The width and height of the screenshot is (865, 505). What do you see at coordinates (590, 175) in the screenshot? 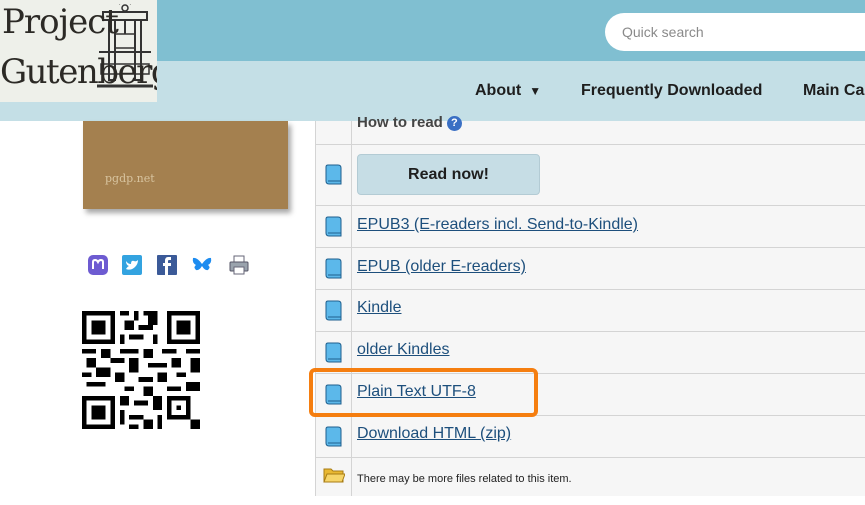
I see `read-now-row: Read now!` at bounding box center [590, 175].